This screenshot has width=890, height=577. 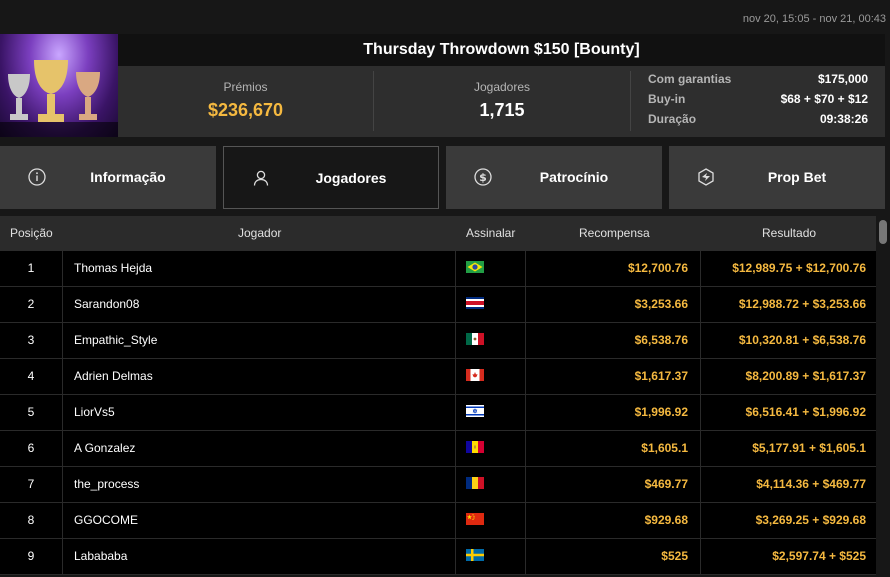 What do you see at coordinates (106, 484) in the screenshot?
I see `row-player-name: the_process` at bounding box center [106, 484].